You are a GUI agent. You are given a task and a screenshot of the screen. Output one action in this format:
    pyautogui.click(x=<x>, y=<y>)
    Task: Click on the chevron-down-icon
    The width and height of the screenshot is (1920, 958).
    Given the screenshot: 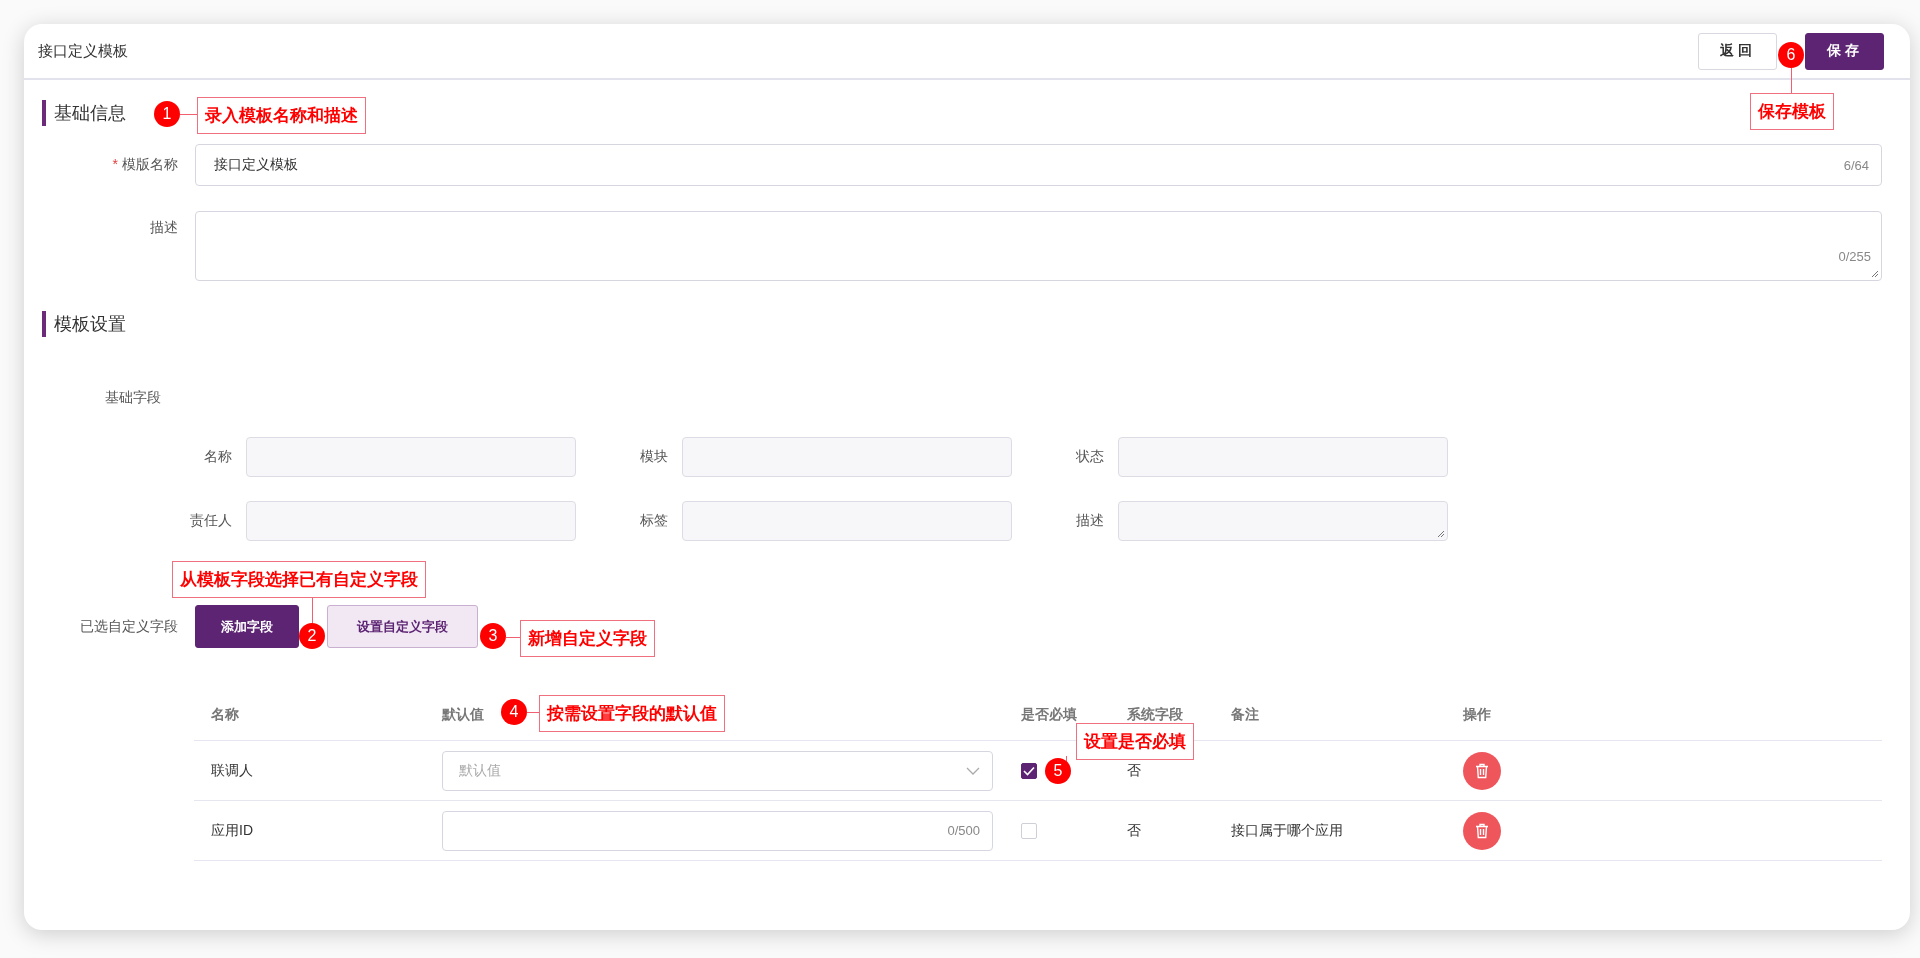 What is the action you would take?
    pyautogui.click(x=973, y=770)
    